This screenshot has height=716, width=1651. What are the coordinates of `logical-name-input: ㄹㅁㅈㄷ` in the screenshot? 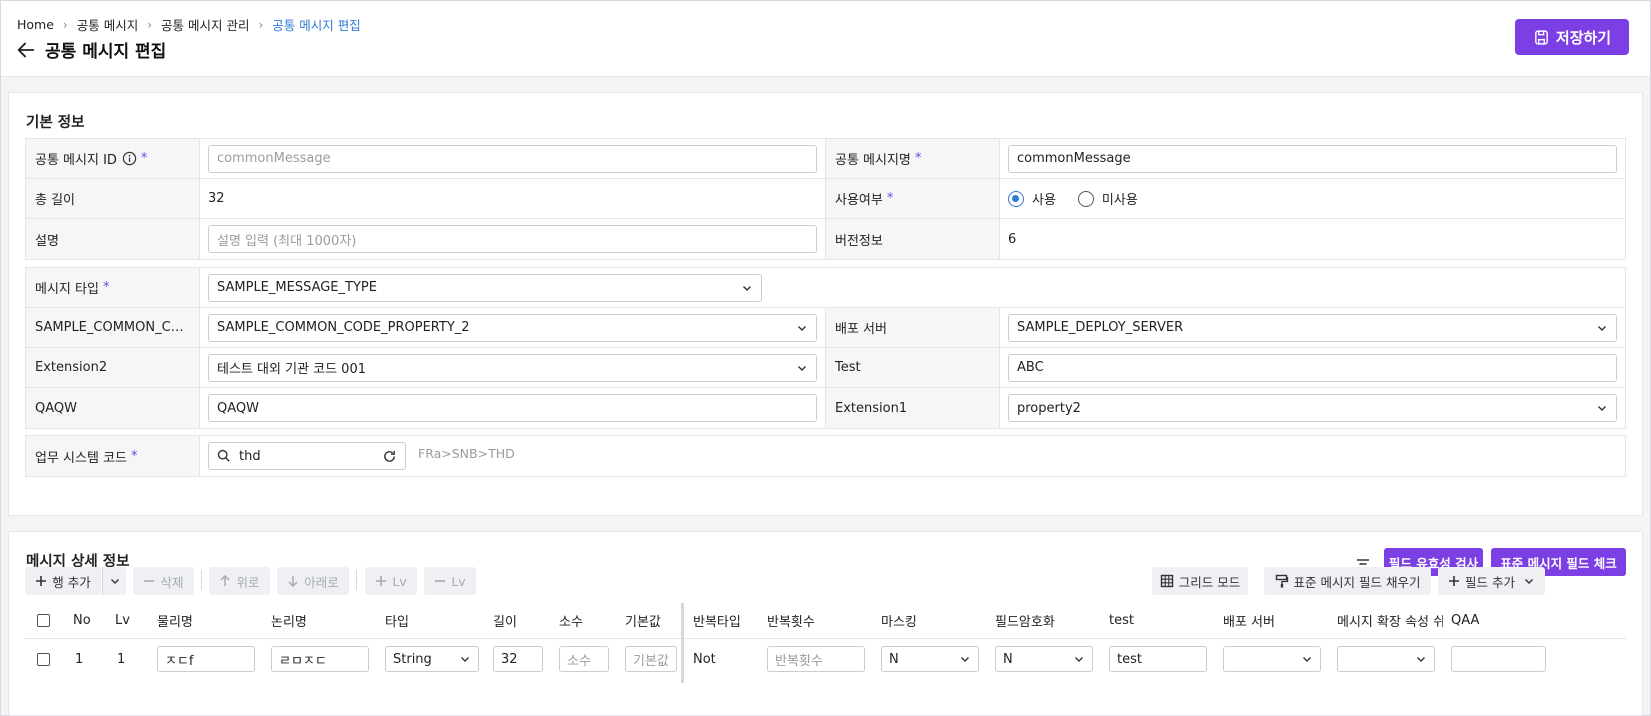 It's located at (320, 659).